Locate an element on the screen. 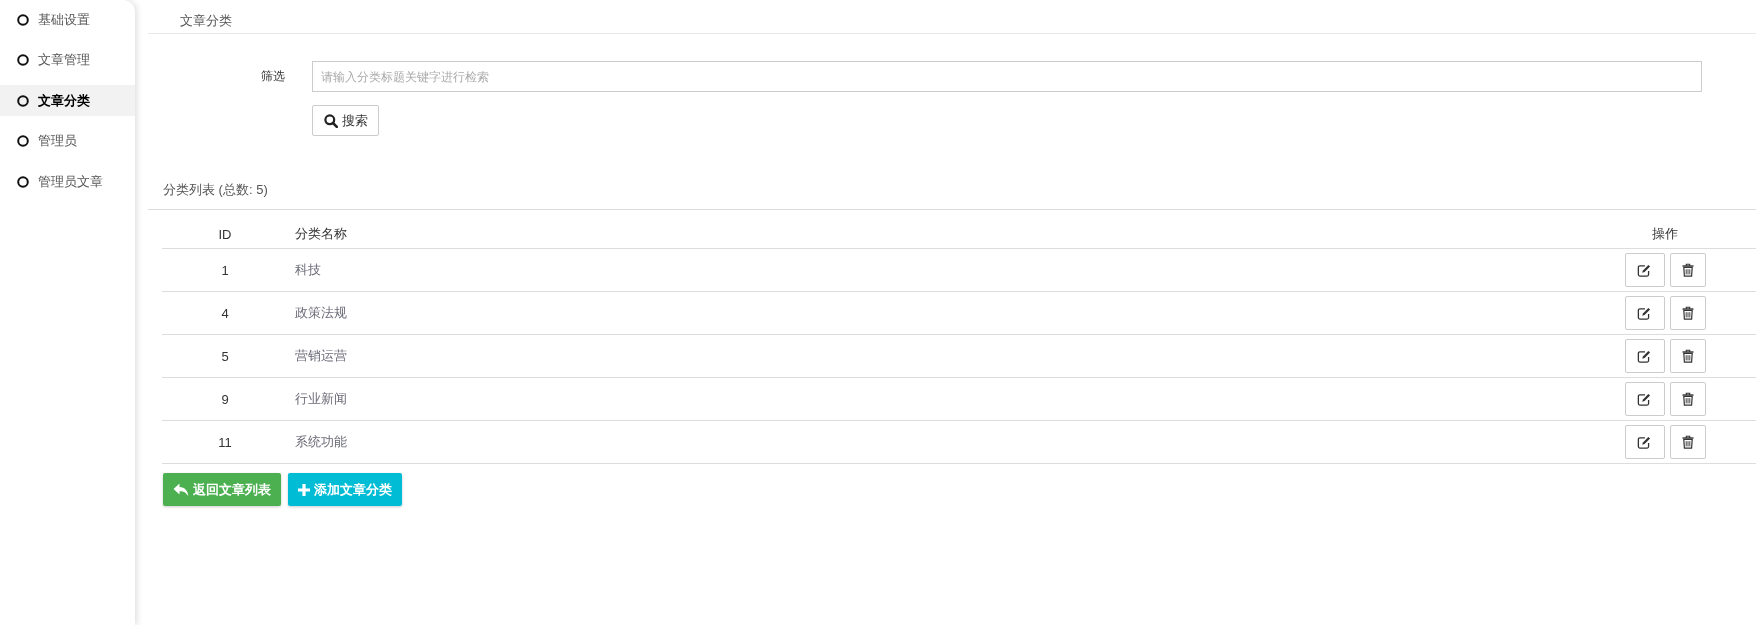  column-header: 分类名称 is located at coordinates (320, 234).